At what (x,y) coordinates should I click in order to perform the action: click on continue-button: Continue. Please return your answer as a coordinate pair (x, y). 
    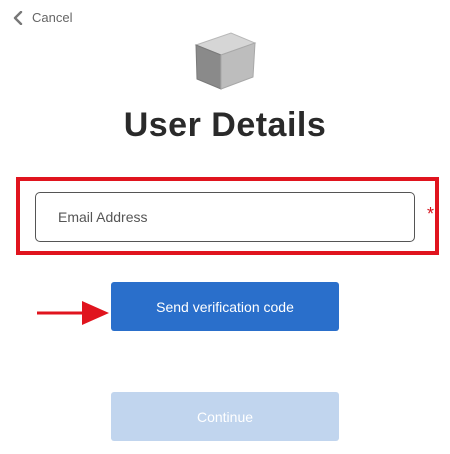
    Looking at the image, I should click on (225, 416).